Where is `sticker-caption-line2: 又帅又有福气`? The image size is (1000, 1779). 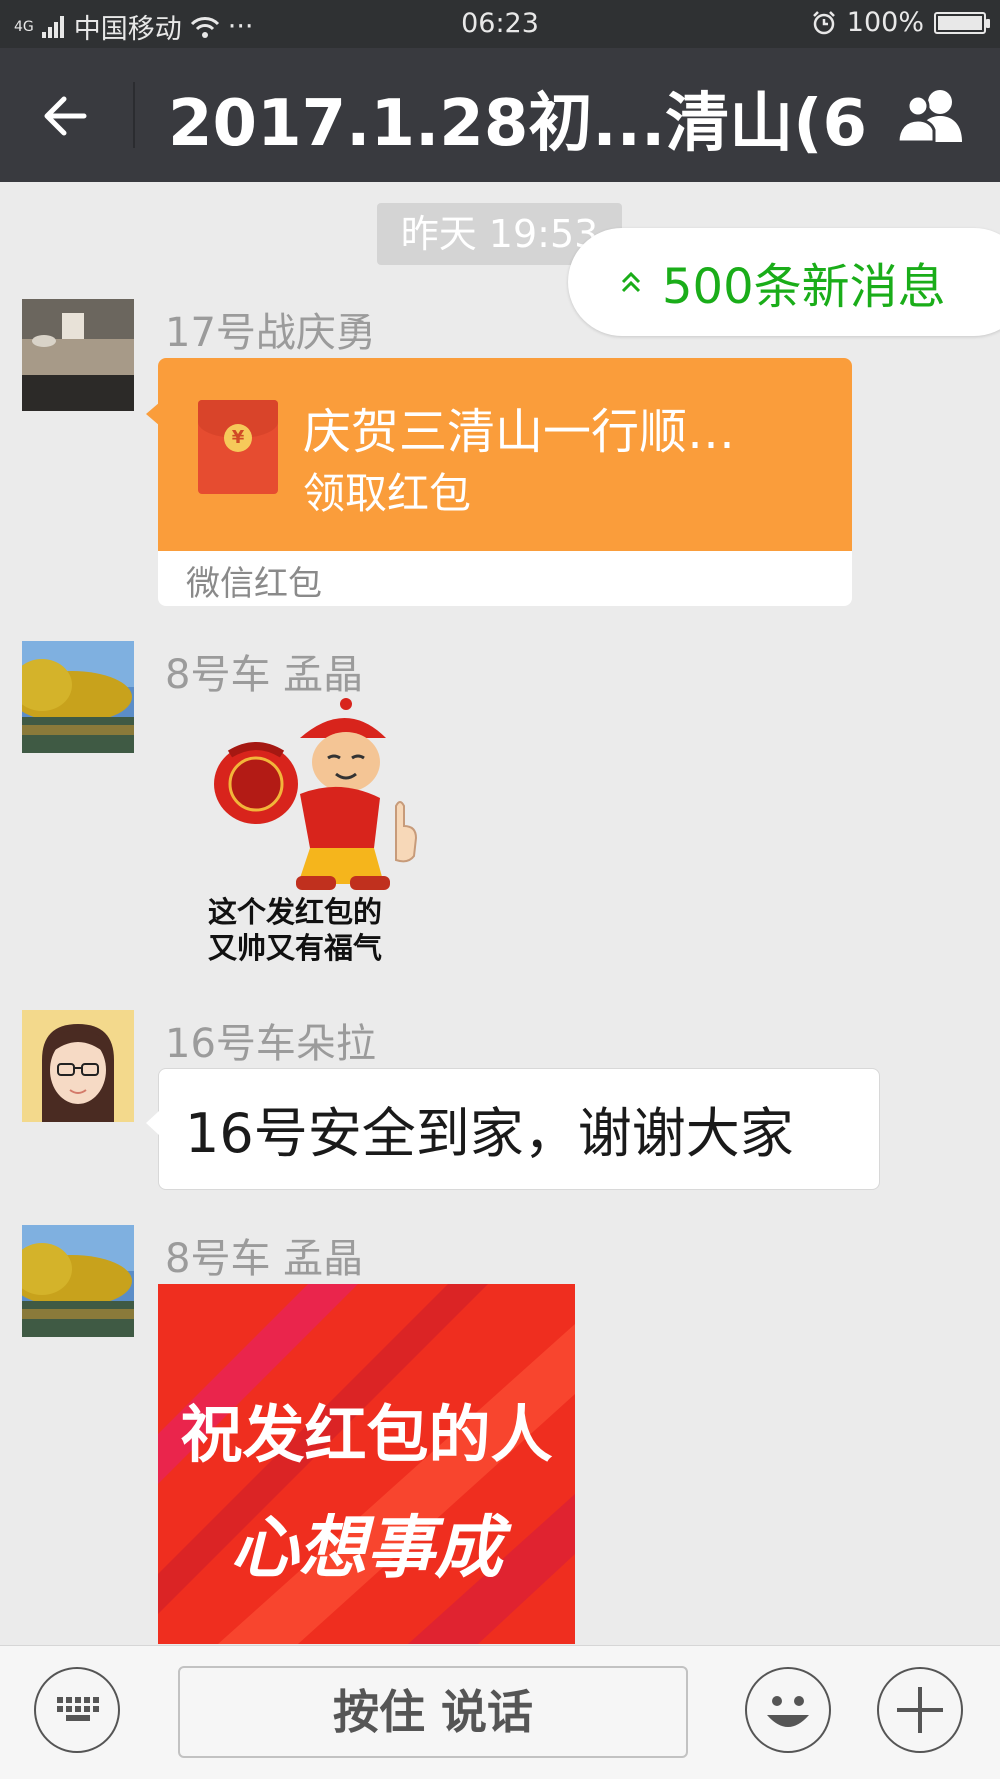
sticker-caption-line2: 又帅又有福气 is located at coordinates (294, 948).